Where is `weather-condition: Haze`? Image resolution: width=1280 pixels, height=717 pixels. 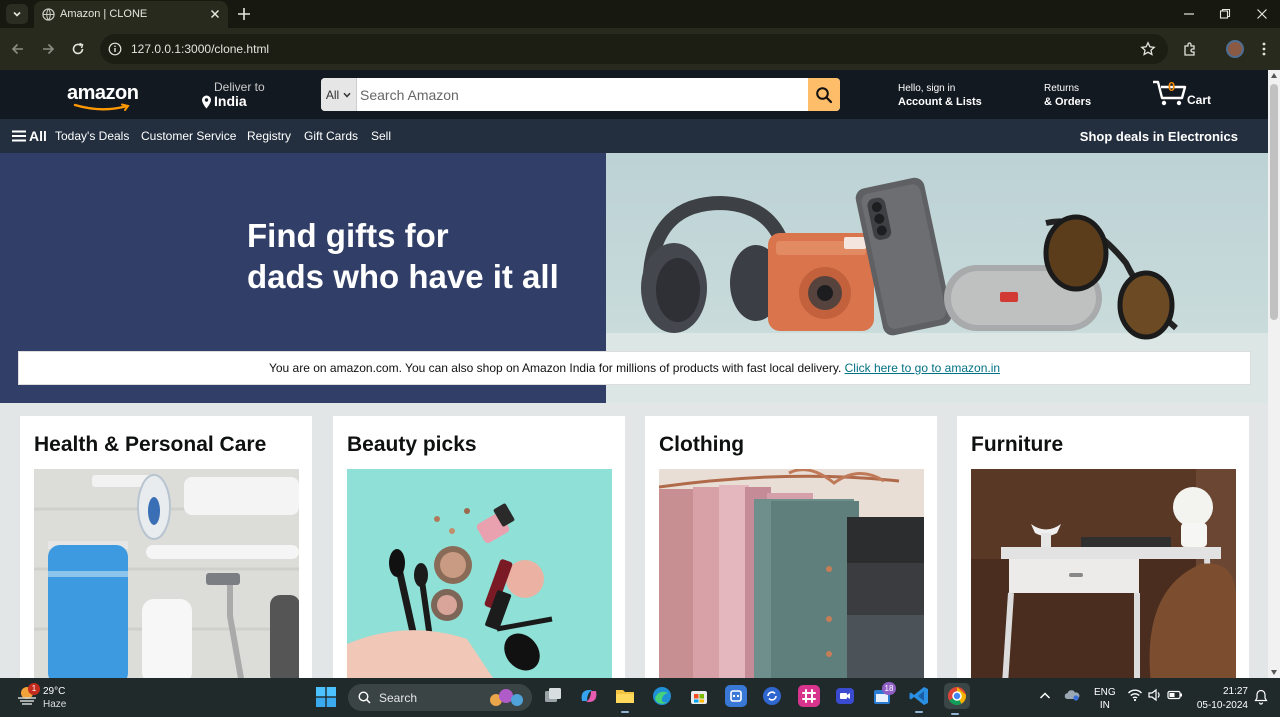
weather-condition: Haze is located at coordinates (55, 704).